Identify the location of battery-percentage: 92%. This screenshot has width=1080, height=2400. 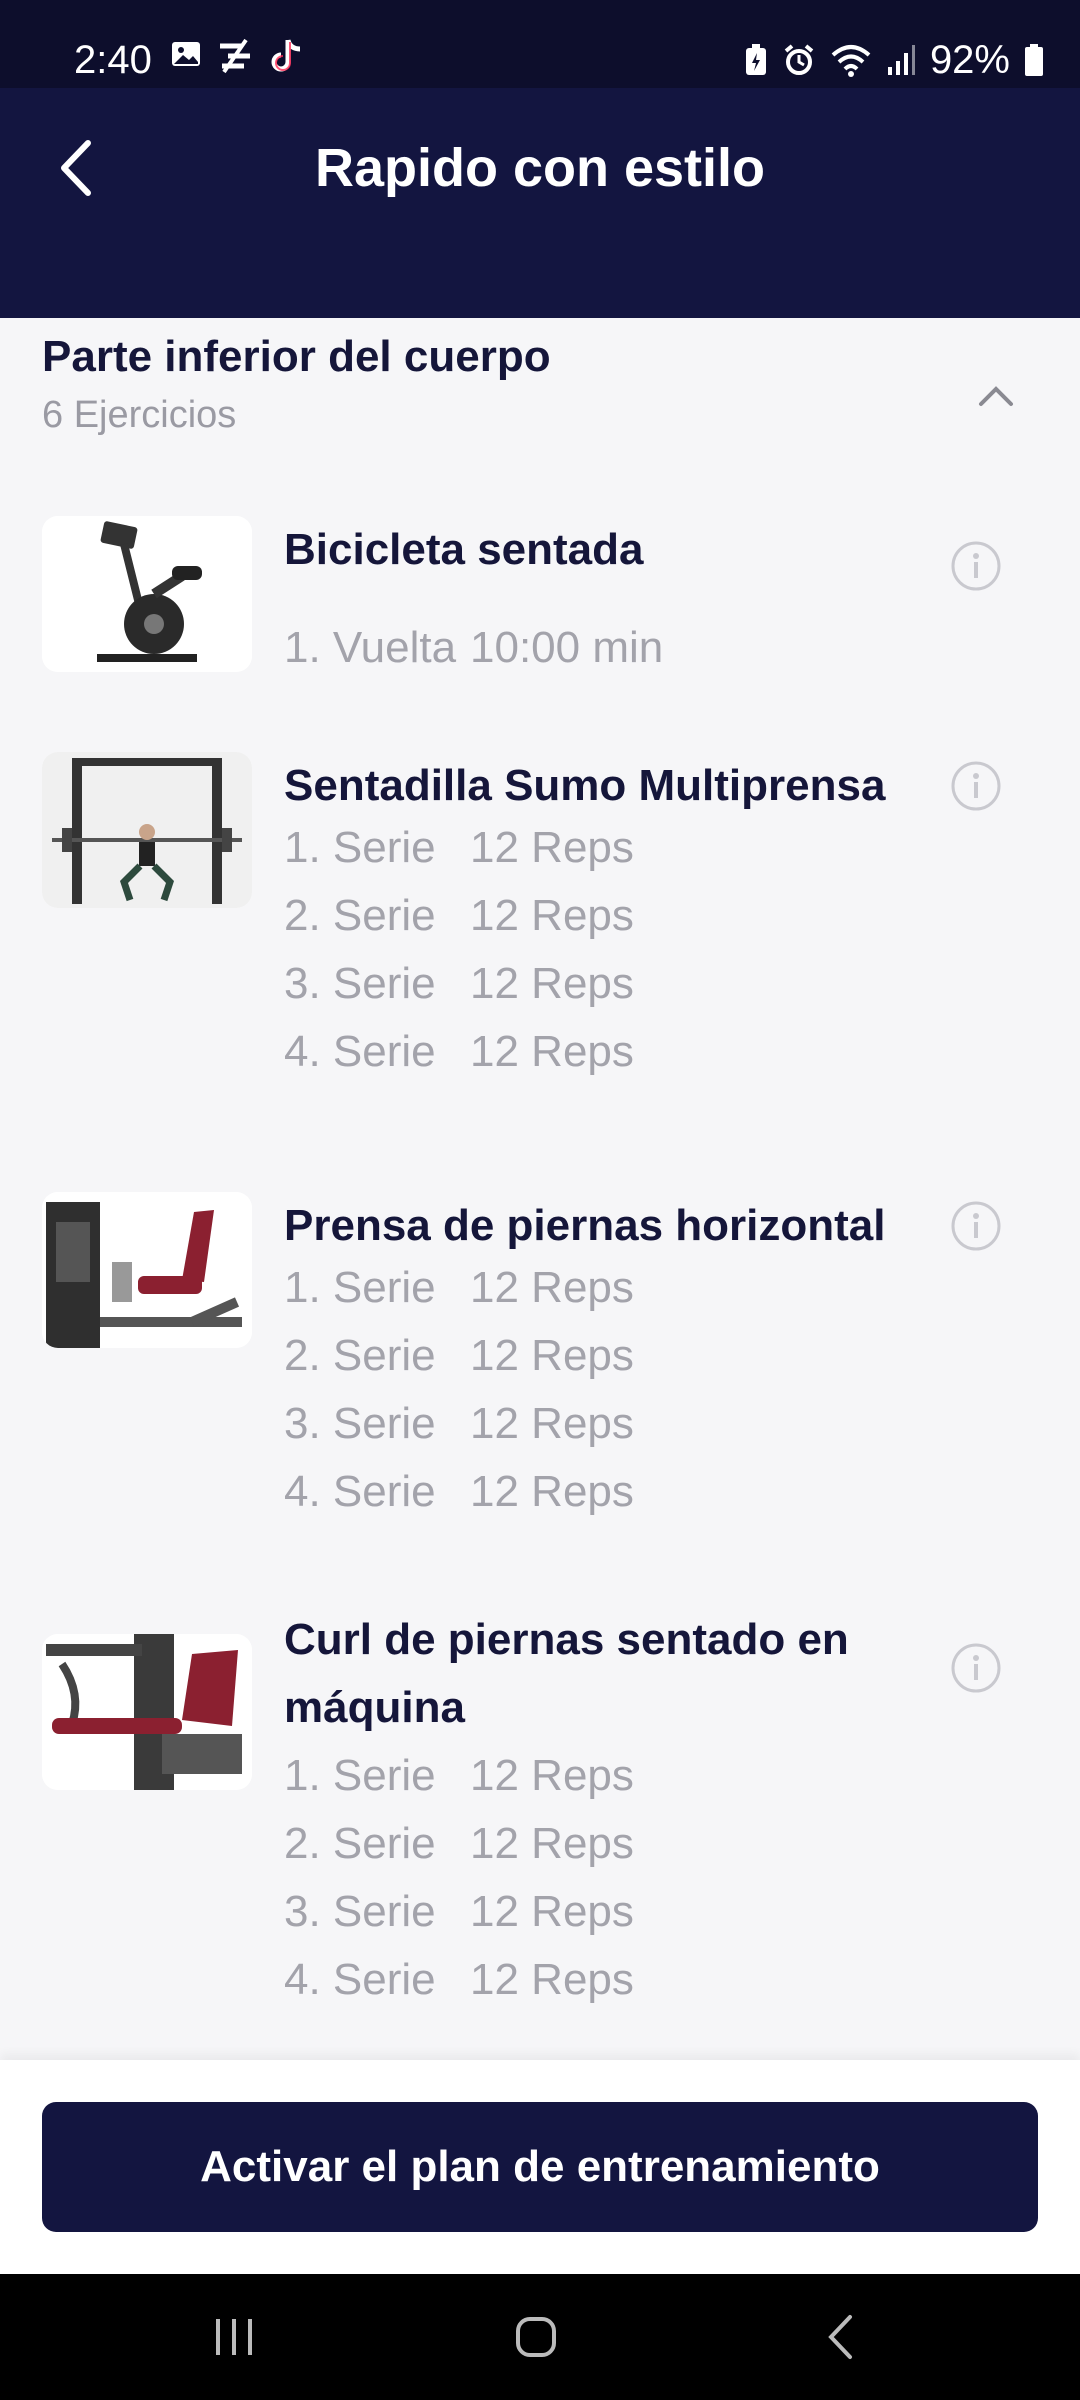
(969, 60).